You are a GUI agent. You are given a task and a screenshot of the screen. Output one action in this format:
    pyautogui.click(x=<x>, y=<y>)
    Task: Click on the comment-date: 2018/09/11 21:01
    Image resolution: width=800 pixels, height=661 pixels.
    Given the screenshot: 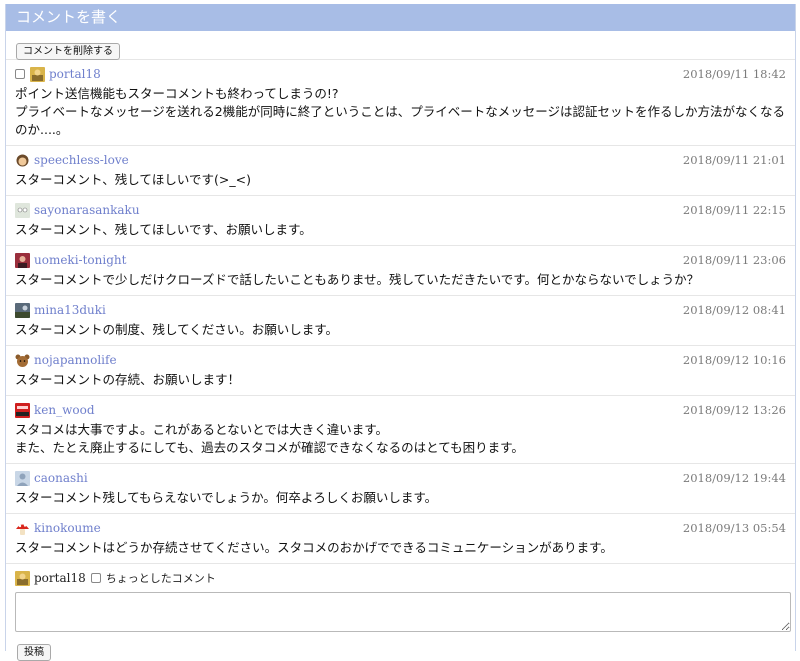 What is the action you would take?
    pyautogui.click(x=734, y=160)
    